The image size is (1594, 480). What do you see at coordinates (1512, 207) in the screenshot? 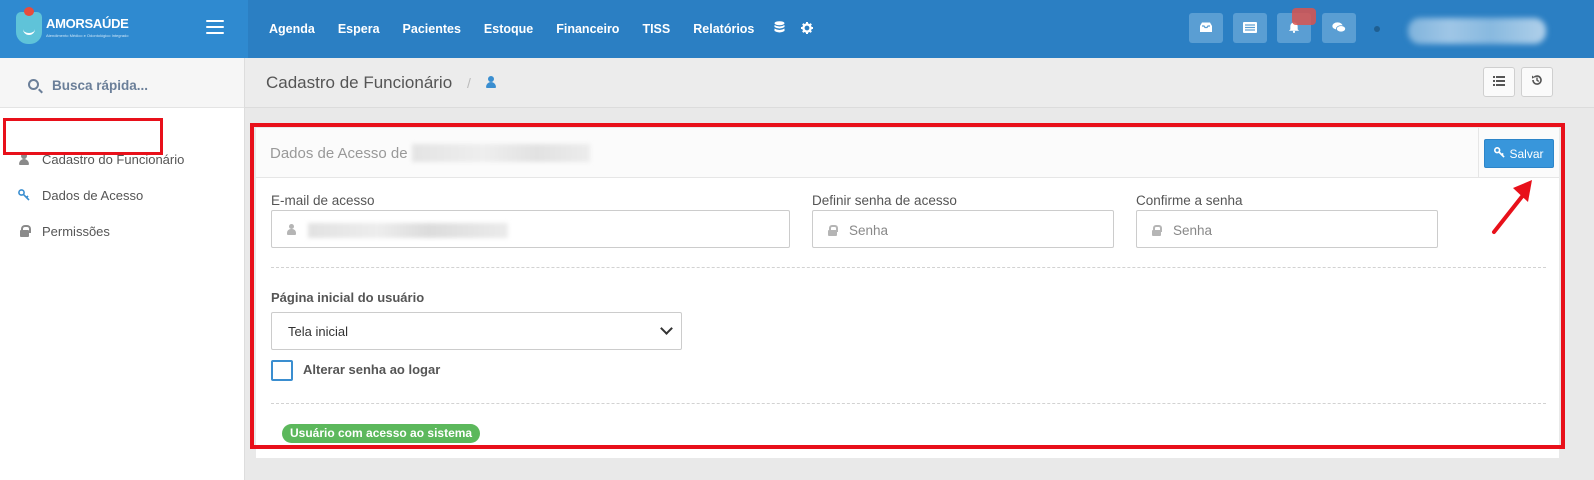
I see `annotation-arrow-icon` at bounding box center [1512, 207].